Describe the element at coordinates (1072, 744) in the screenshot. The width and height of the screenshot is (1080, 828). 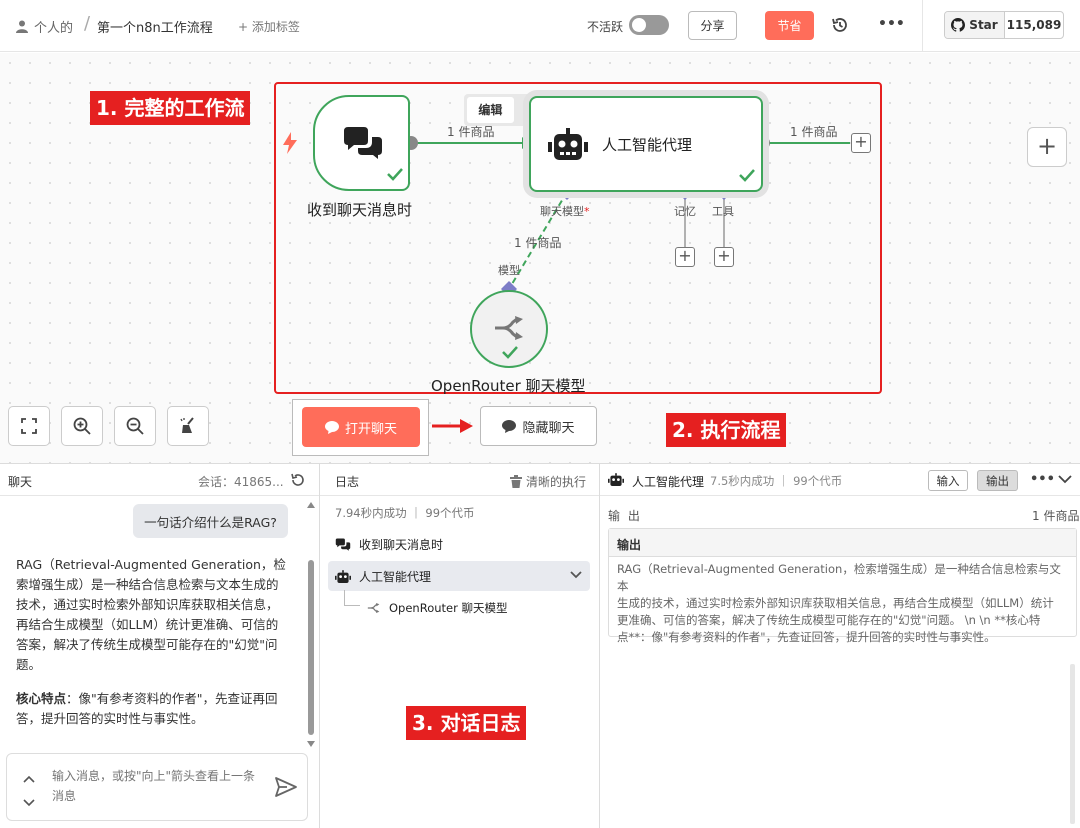
I see `output-scrollbar` at that location.